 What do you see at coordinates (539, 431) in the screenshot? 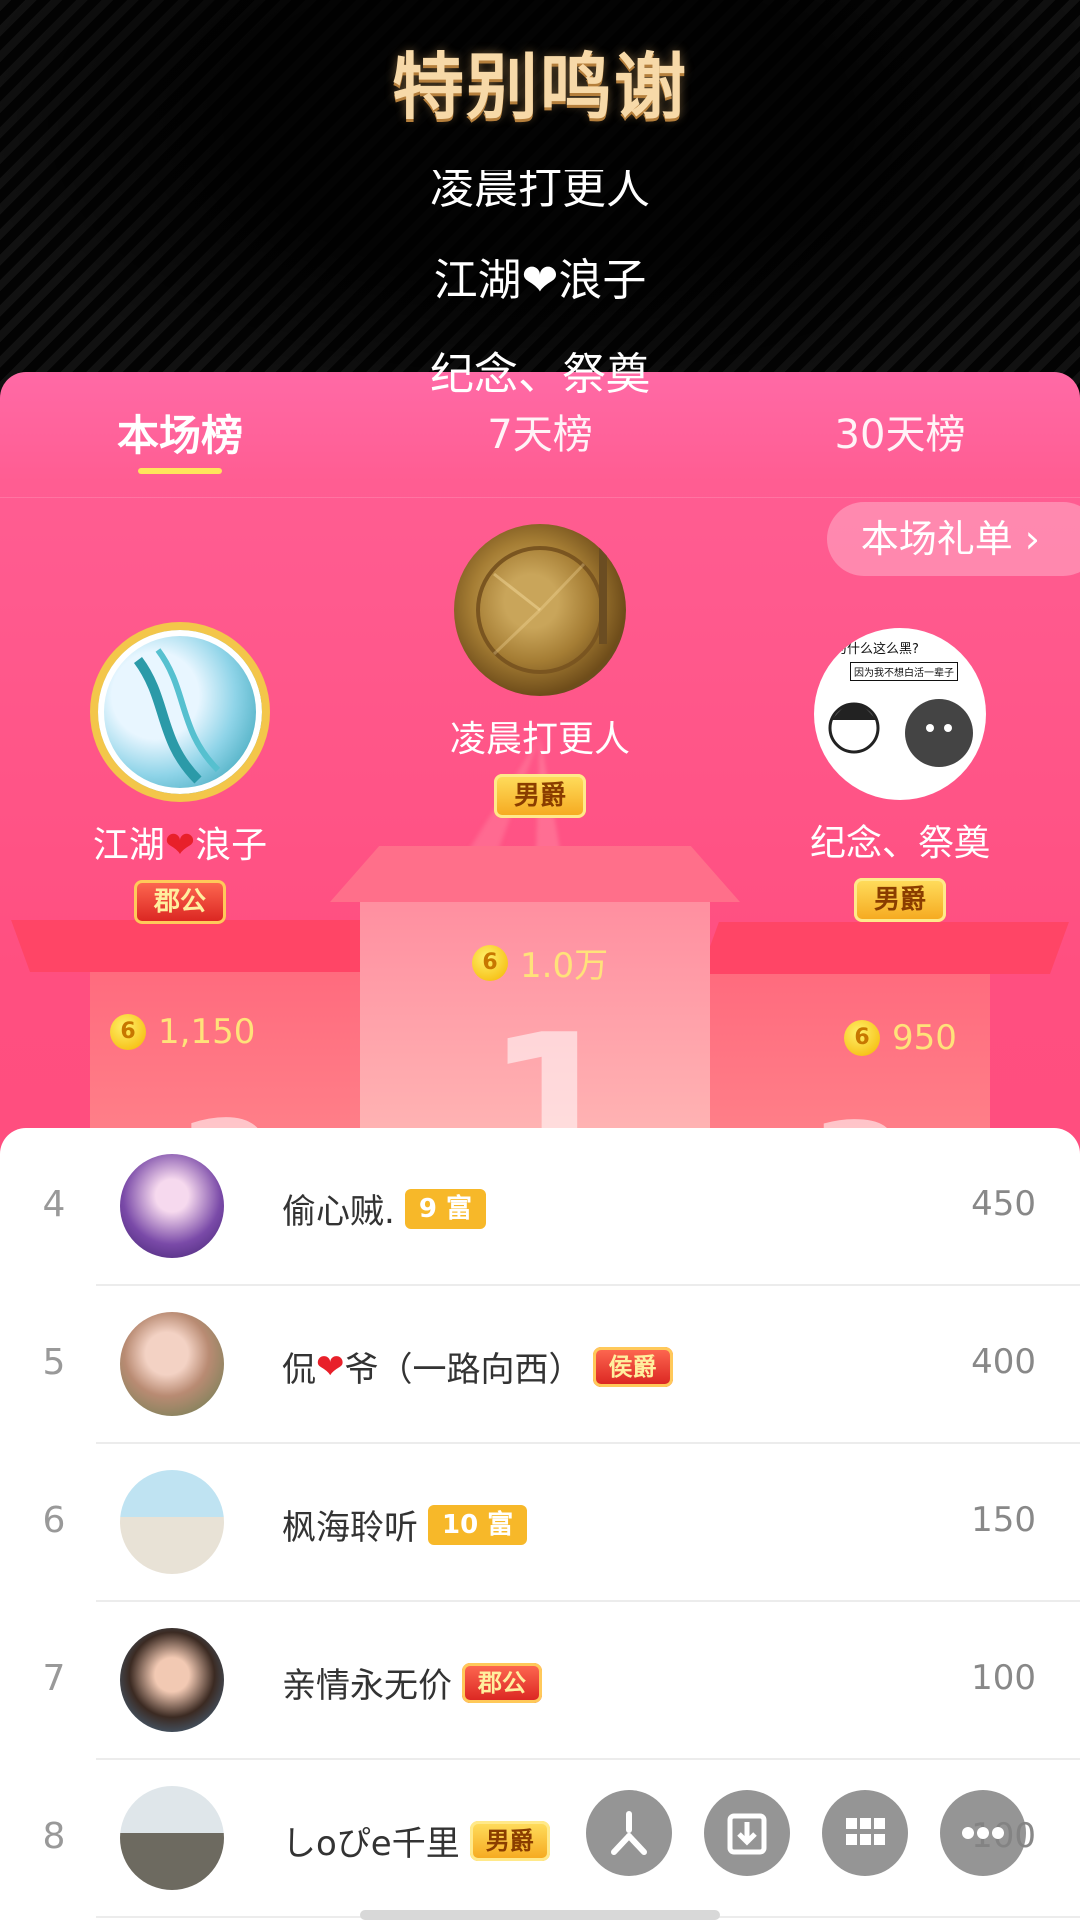
I see `tab-7-days: 7天榜` at bounding box center [539, 431].